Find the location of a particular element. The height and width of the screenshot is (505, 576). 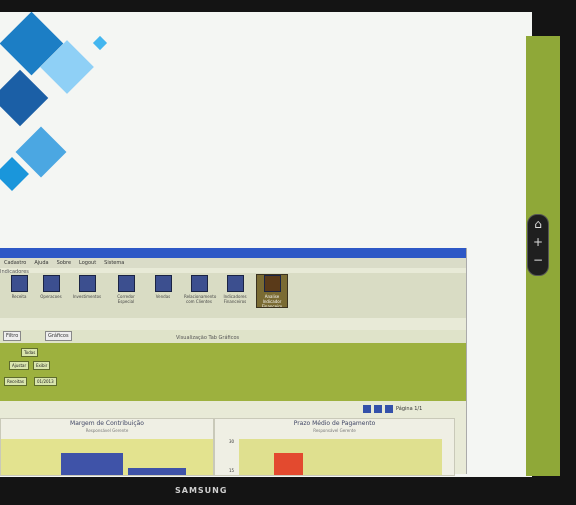

pager-next-icon is located at coordinates (389, 409).